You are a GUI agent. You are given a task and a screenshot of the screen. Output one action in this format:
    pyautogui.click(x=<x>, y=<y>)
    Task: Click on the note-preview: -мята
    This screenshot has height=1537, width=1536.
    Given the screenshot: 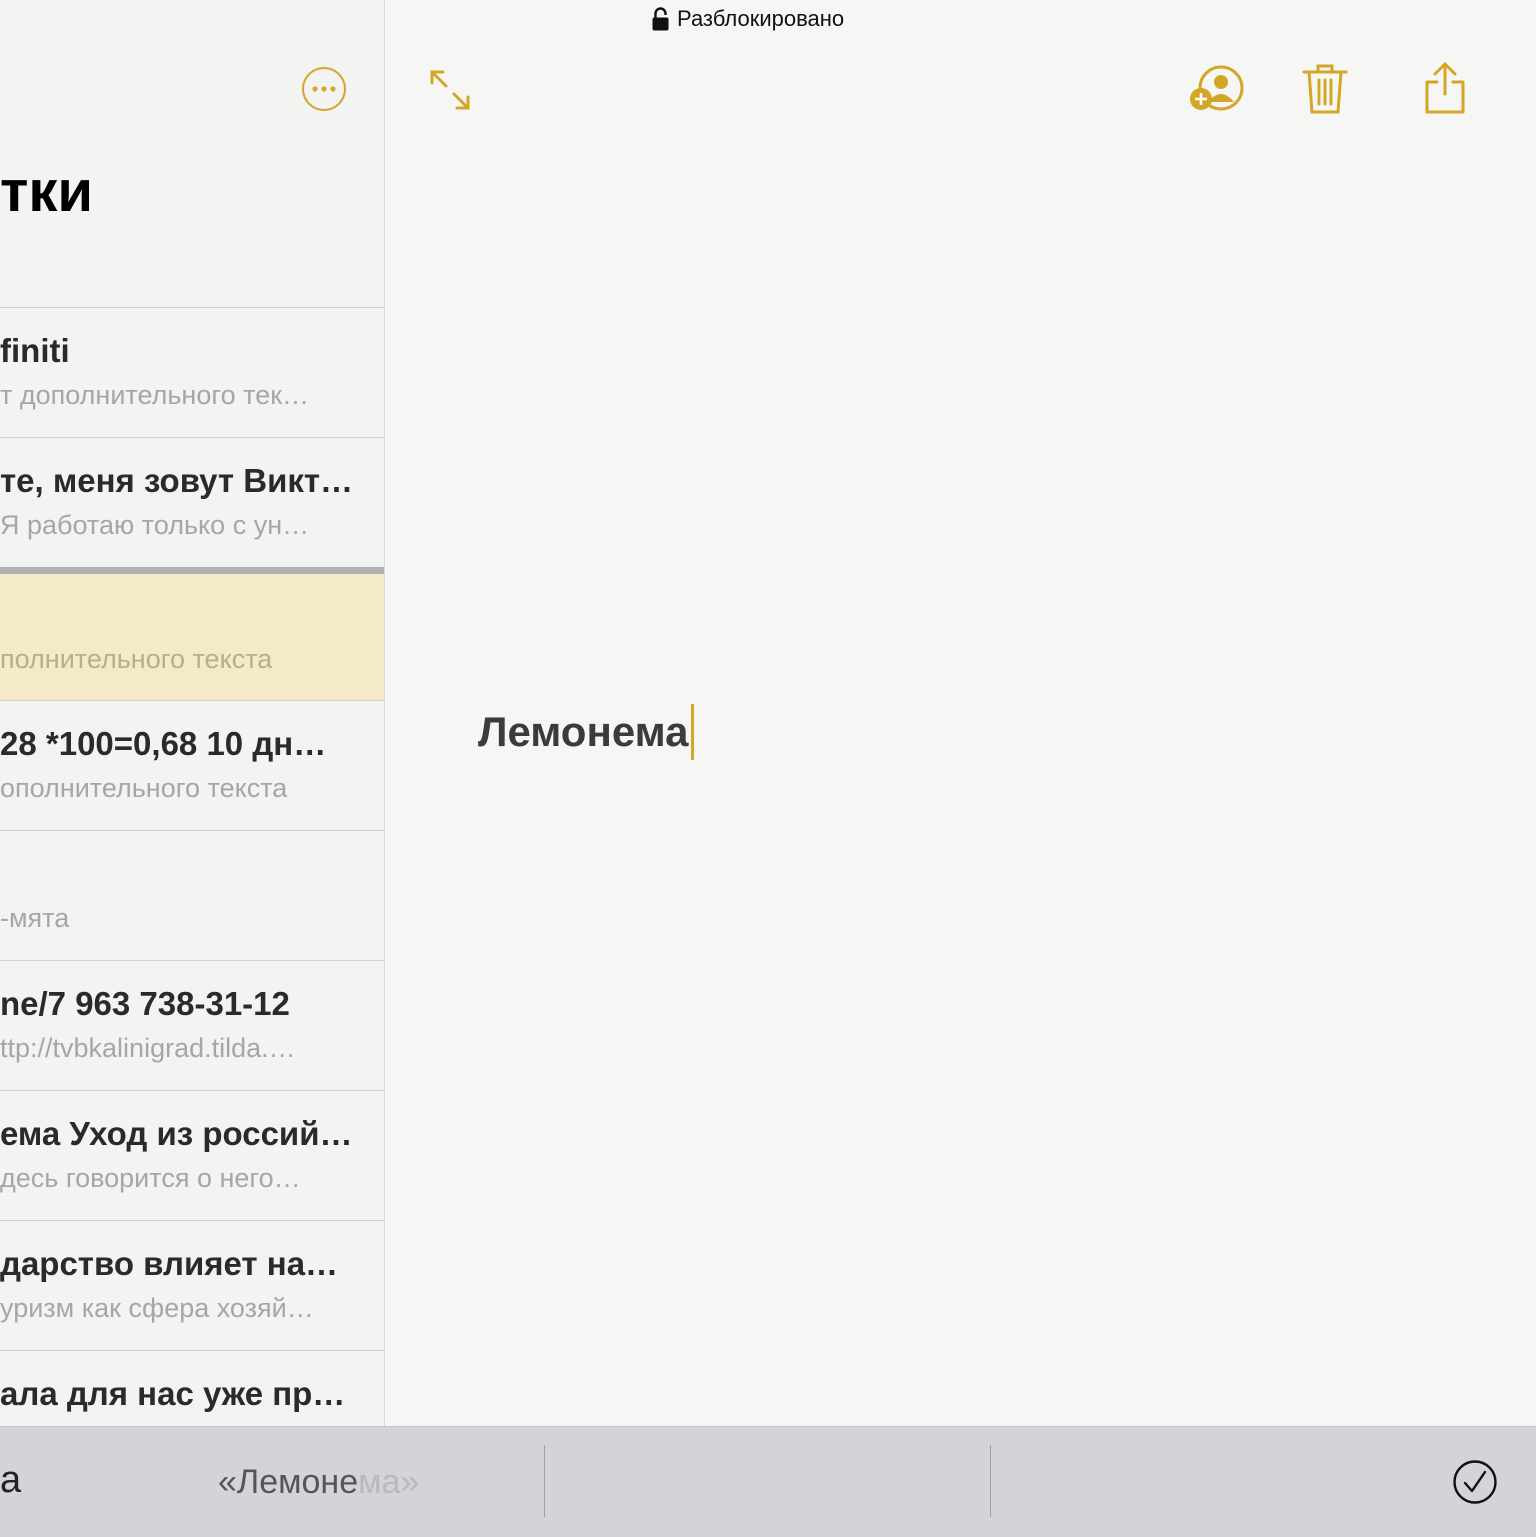 What is the action you would take?
    pyautogui.click(x=35, y=918)
    